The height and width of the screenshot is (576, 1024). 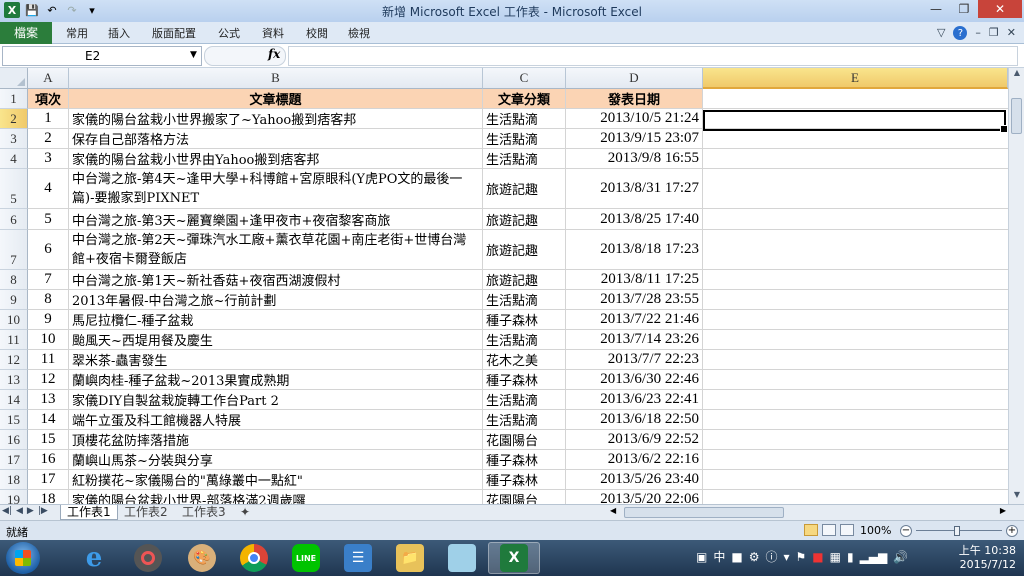 What do you see at coordinates (906, 531) in the screenshot?
I see `zoom-out-icon: −` at bounding box center [906, 531].